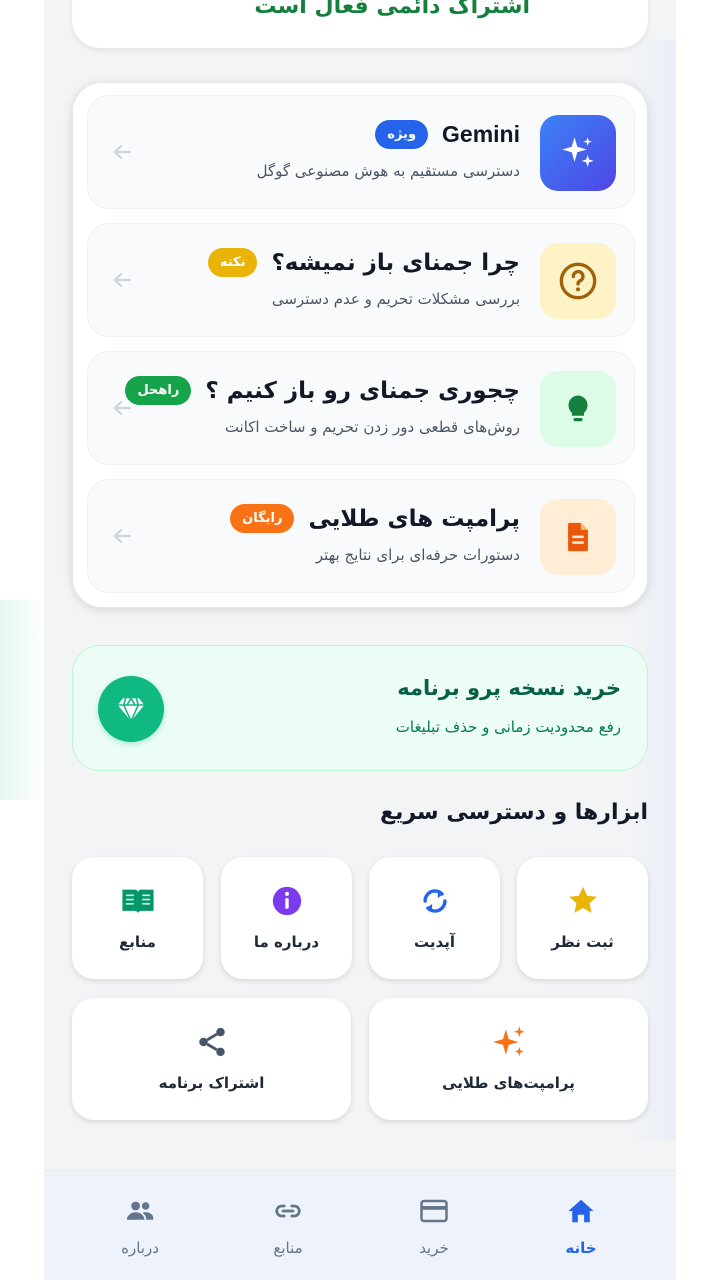 The height and width of the screenshot is (1280, 720). What do you see at coordinates (578, 537) in the screenshot?
I see `document-icon` at bounding box center [578, 537].